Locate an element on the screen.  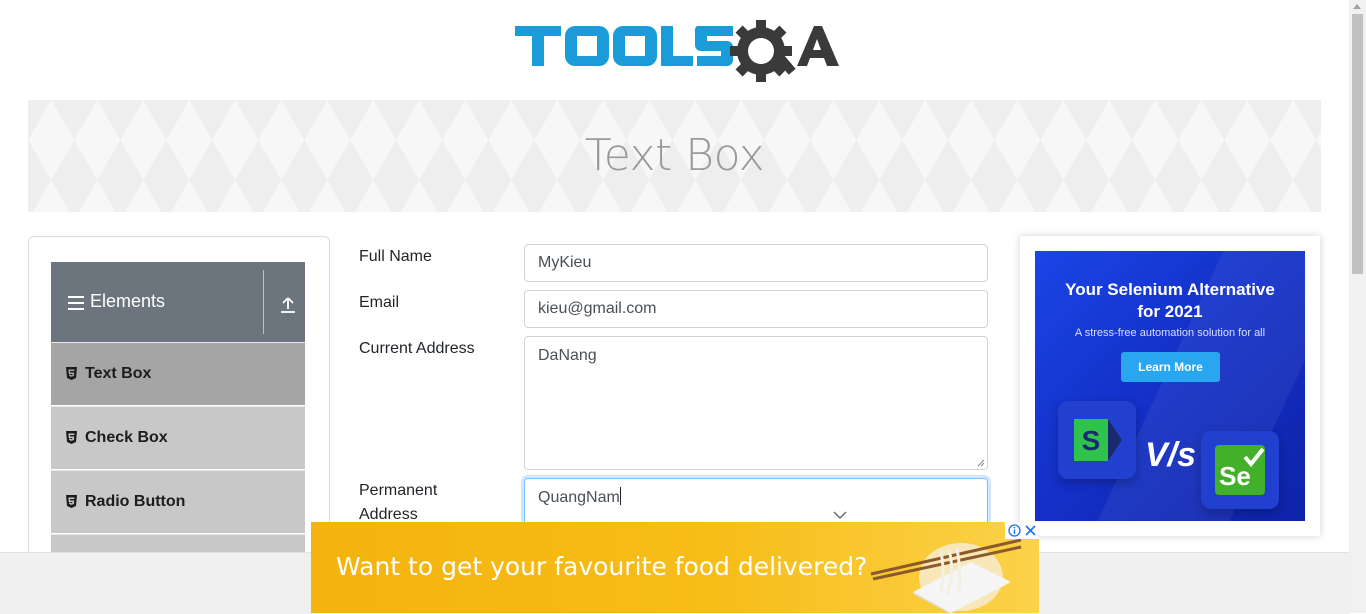
email-input: kieu@gmail.com is located at coordinates (756, 309).